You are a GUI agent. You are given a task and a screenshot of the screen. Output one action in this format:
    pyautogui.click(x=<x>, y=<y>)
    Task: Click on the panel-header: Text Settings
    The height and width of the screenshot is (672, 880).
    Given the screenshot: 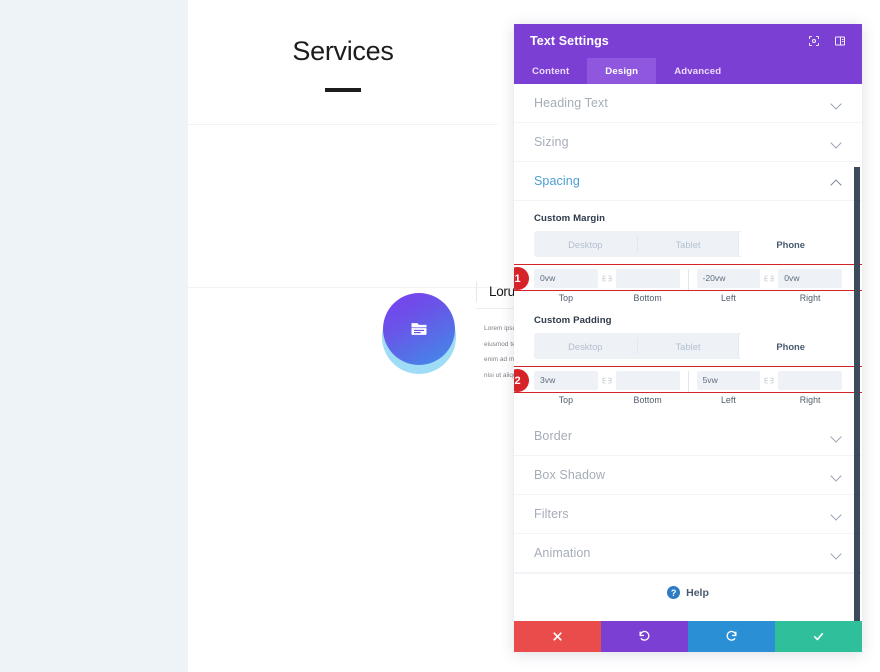 What is the action you would take?
    pyautogui.click(x=688, y=41)
    